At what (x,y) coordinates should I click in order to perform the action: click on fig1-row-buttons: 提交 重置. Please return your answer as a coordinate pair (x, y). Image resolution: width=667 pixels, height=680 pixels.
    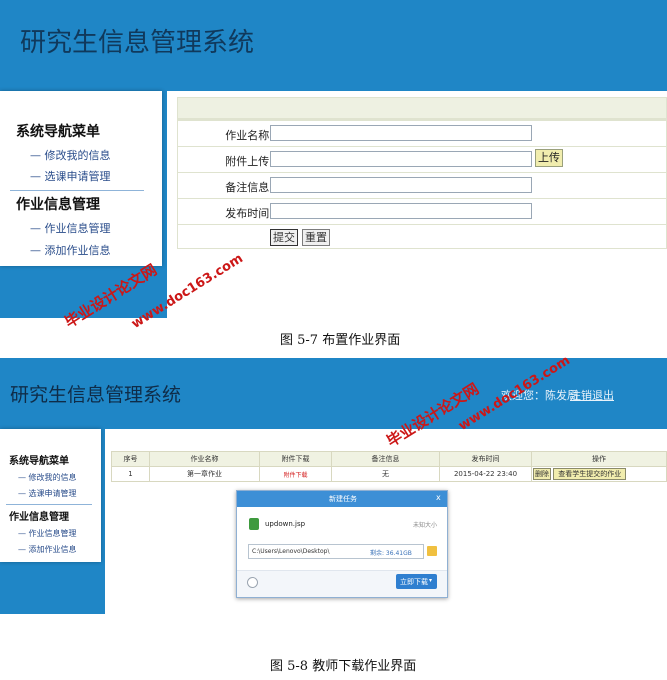
    Looking at the image, I should click on (422, 237).